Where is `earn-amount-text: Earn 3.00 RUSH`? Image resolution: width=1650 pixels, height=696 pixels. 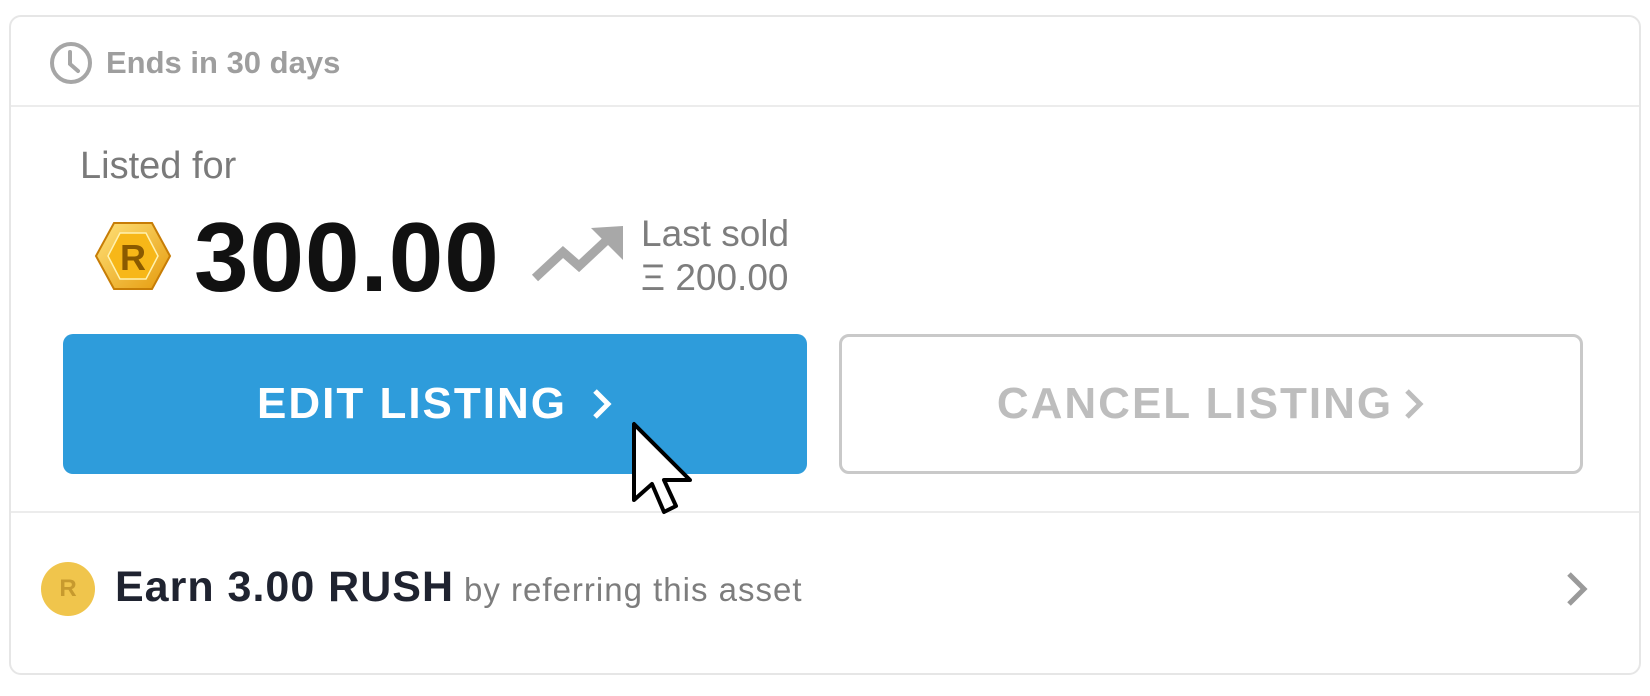
earn-amount-text: Earn 3.00 RUSH is located at coordinates (285, 587).